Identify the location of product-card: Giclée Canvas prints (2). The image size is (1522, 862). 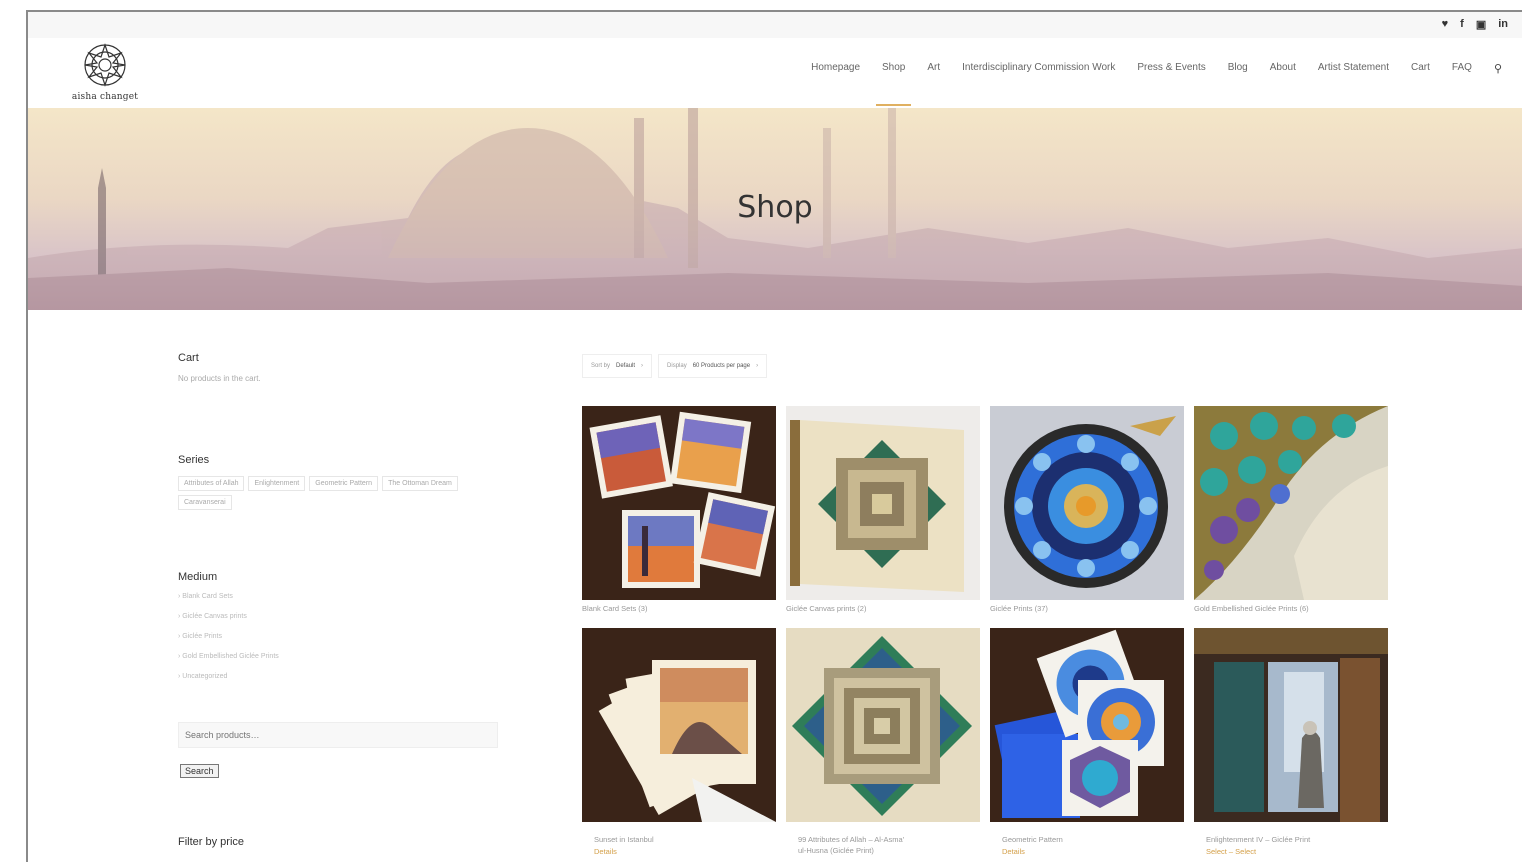
(883, 509).